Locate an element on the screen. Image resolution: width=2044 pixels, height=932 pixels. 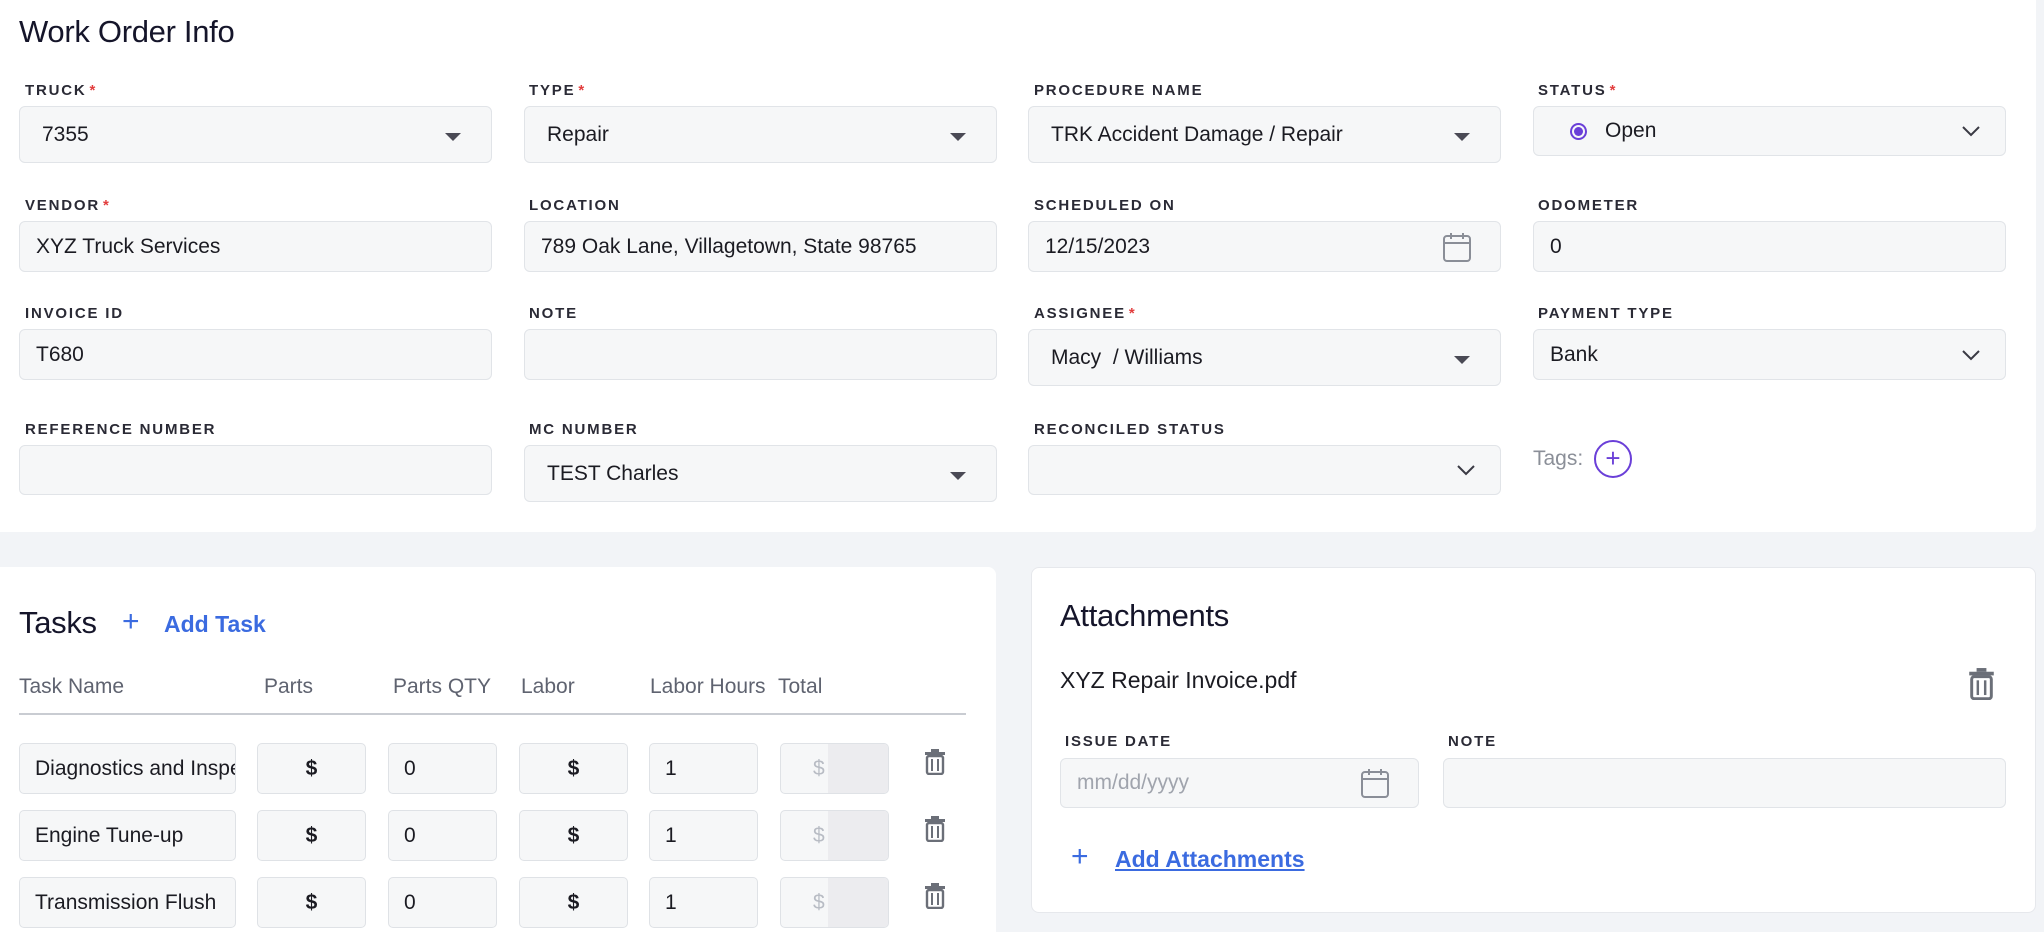
procedure-name-label: PROCEDURE NAME is located at coordinates (1119, 90).